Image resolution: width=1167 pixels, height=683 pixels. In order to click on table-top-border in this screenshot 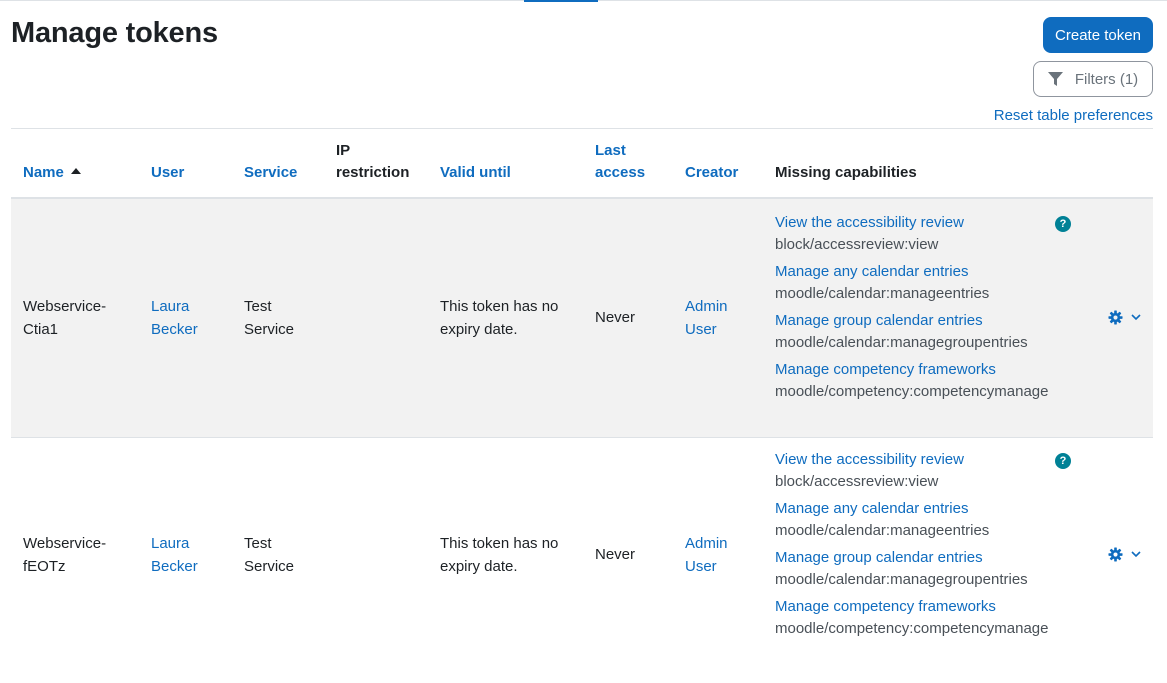, I will do `click(582, 128)`.